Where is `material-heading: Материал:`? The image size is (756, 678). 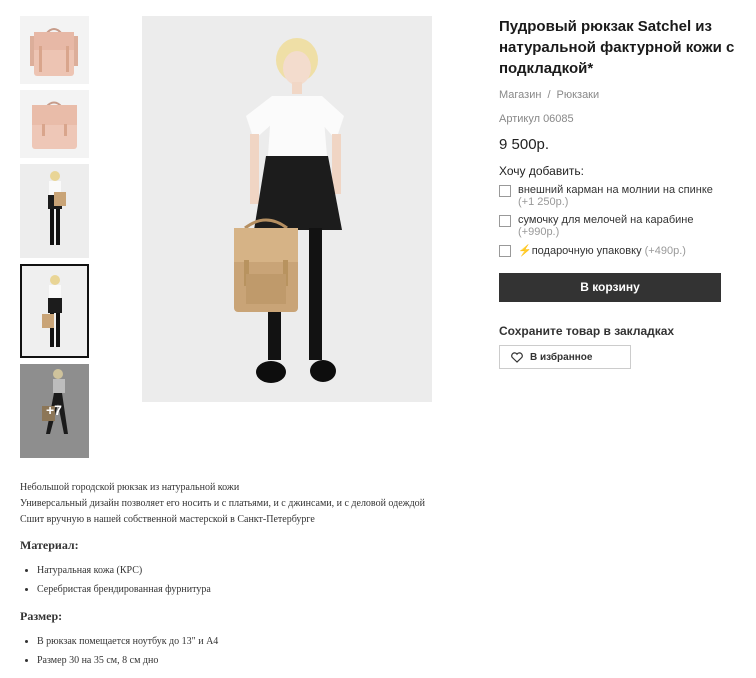 material-heading: Материал: is located at coordinates (49, 545).